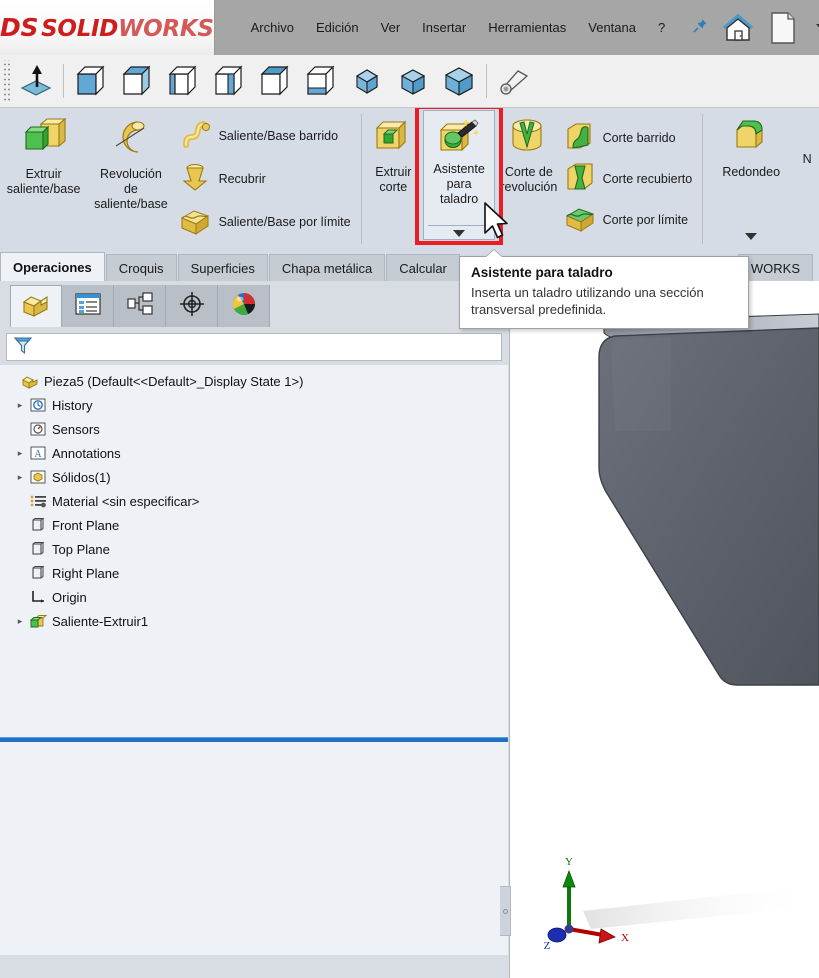 This screenshot has width=819, height=978. I want to click on logo-ds-mark: DS, so click(19, 27).